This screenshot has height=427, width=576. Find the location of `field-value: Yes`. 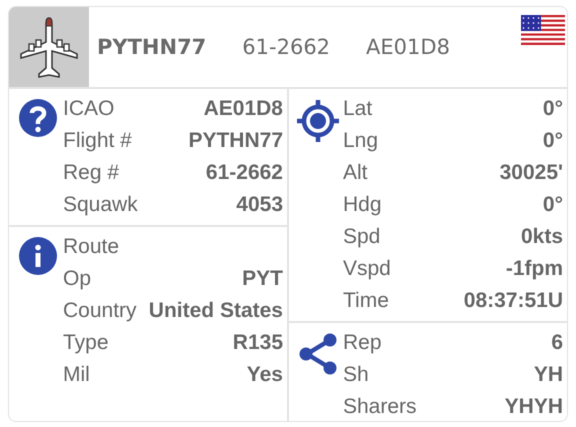

field-value: Yes is located at coordinates (264, 375).